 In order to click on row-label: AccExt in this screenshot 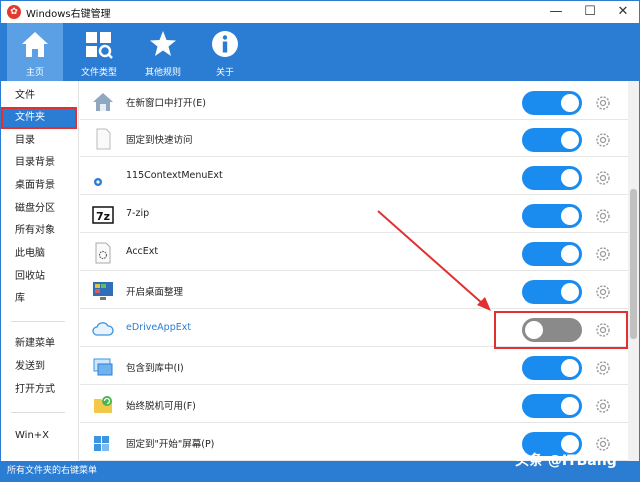, I will do `click(142, 251)`.